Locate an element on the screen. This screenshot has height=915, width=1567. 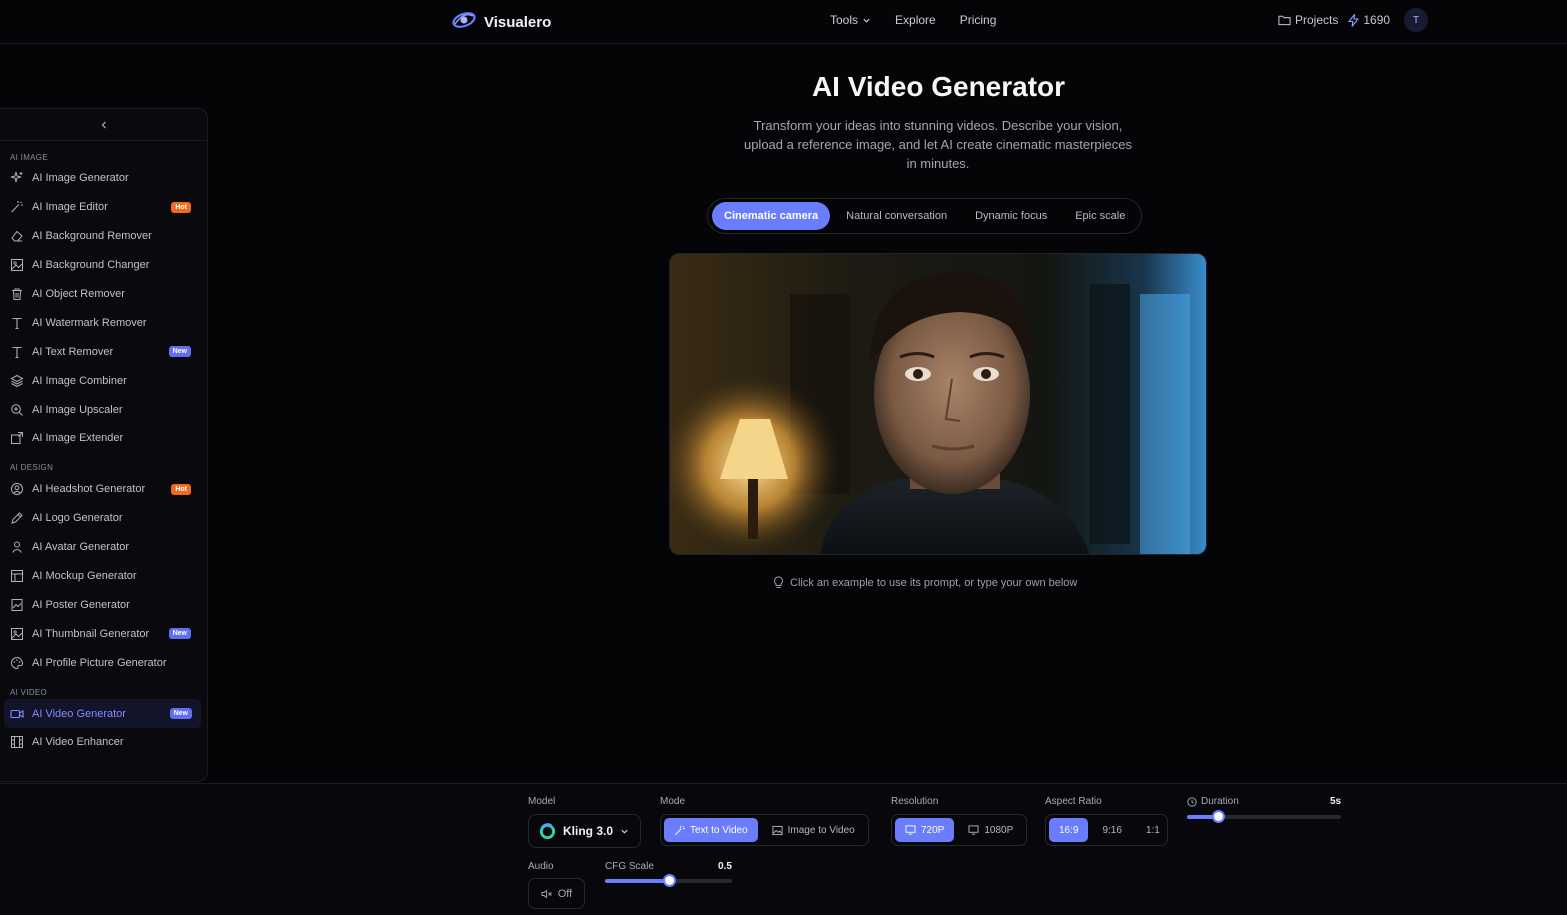
video-icon is located at coordinates (17, 714).